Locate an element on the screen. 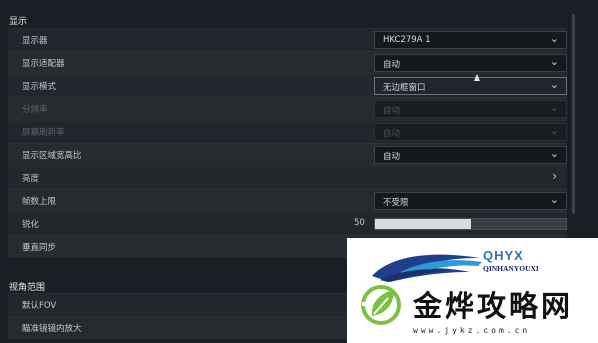 This screenshot has height=343, width=598. watermark-brand: QHYX is located at coordinates (503, 255).